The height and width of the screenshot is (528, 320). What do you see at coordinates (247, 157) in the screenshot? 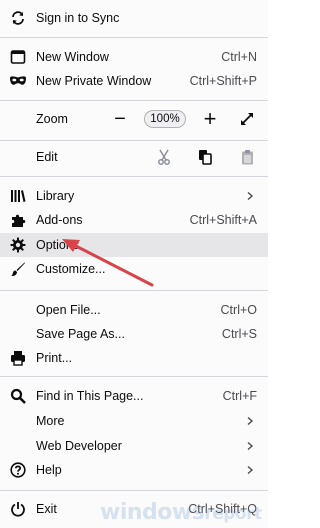
I see `paste-icon` at bounding box center [247, 157].